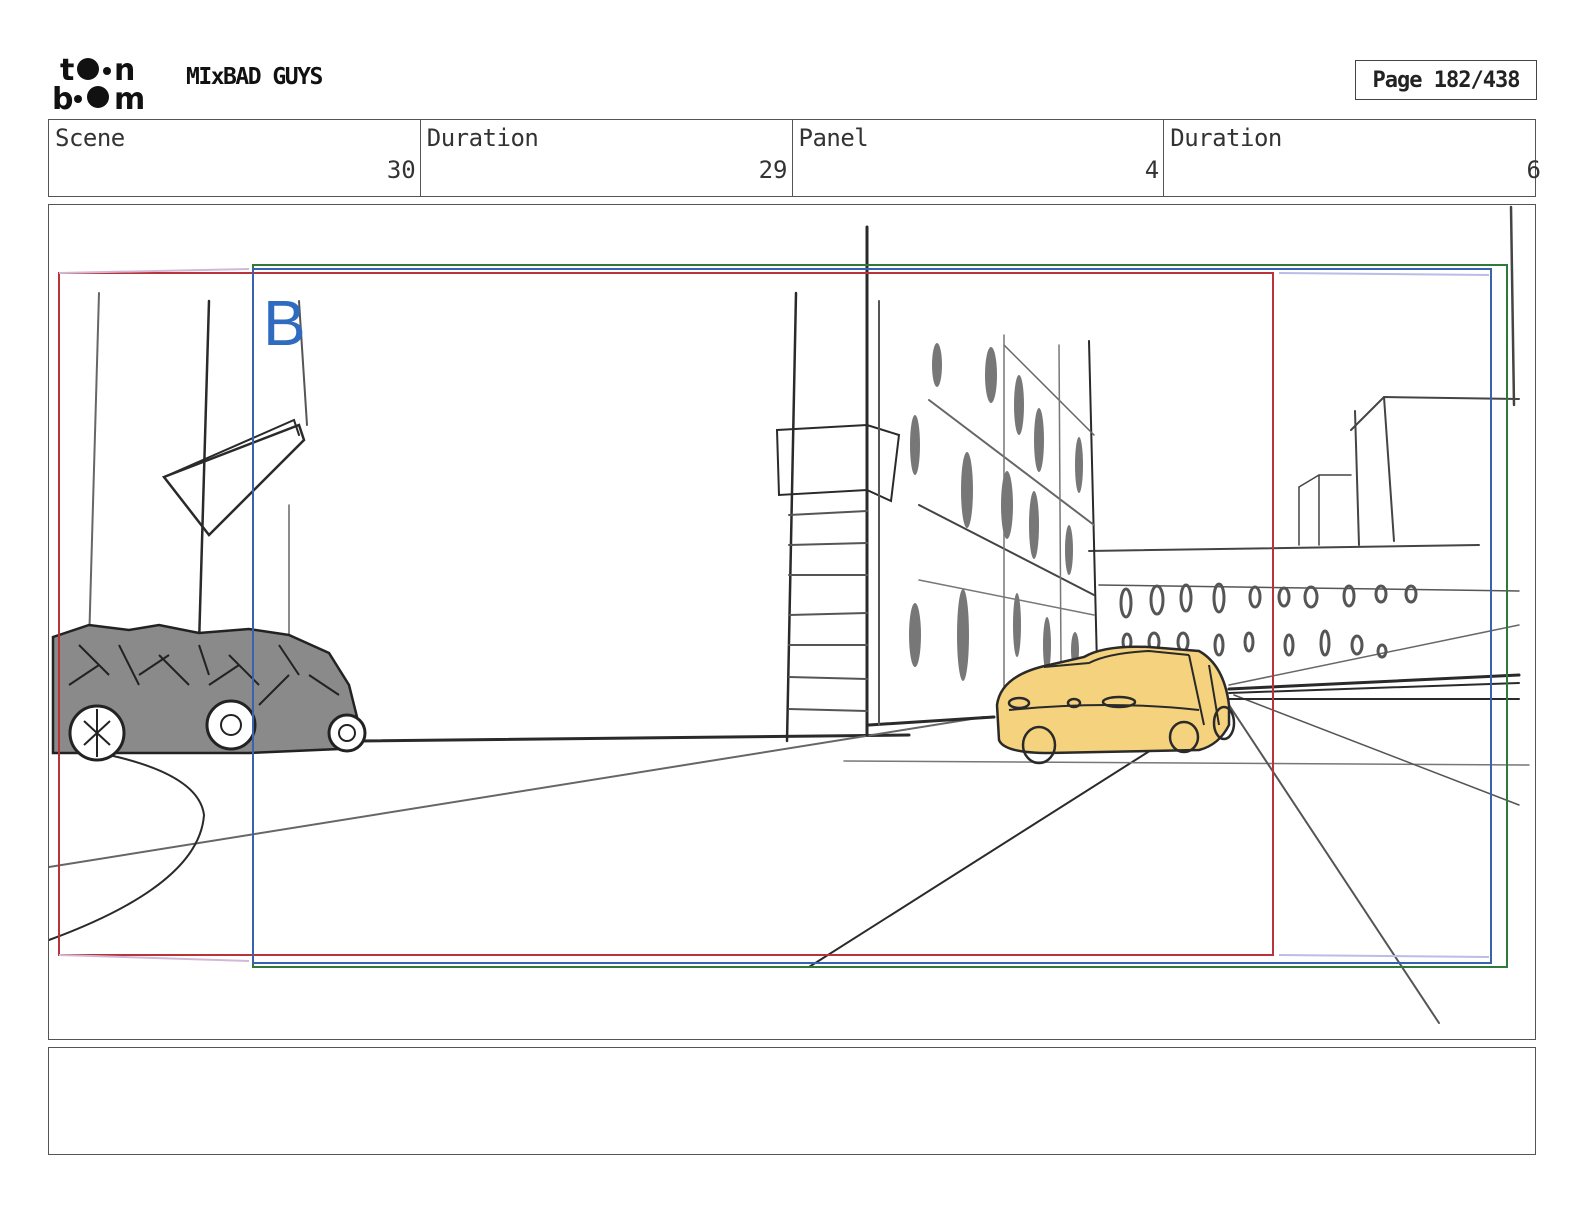 This screenshot has height=1224, width=1584. Describe the element at coordinates (607, 158) in the screenshot. I see `scene-duration-cell: Duration 29` at that location.